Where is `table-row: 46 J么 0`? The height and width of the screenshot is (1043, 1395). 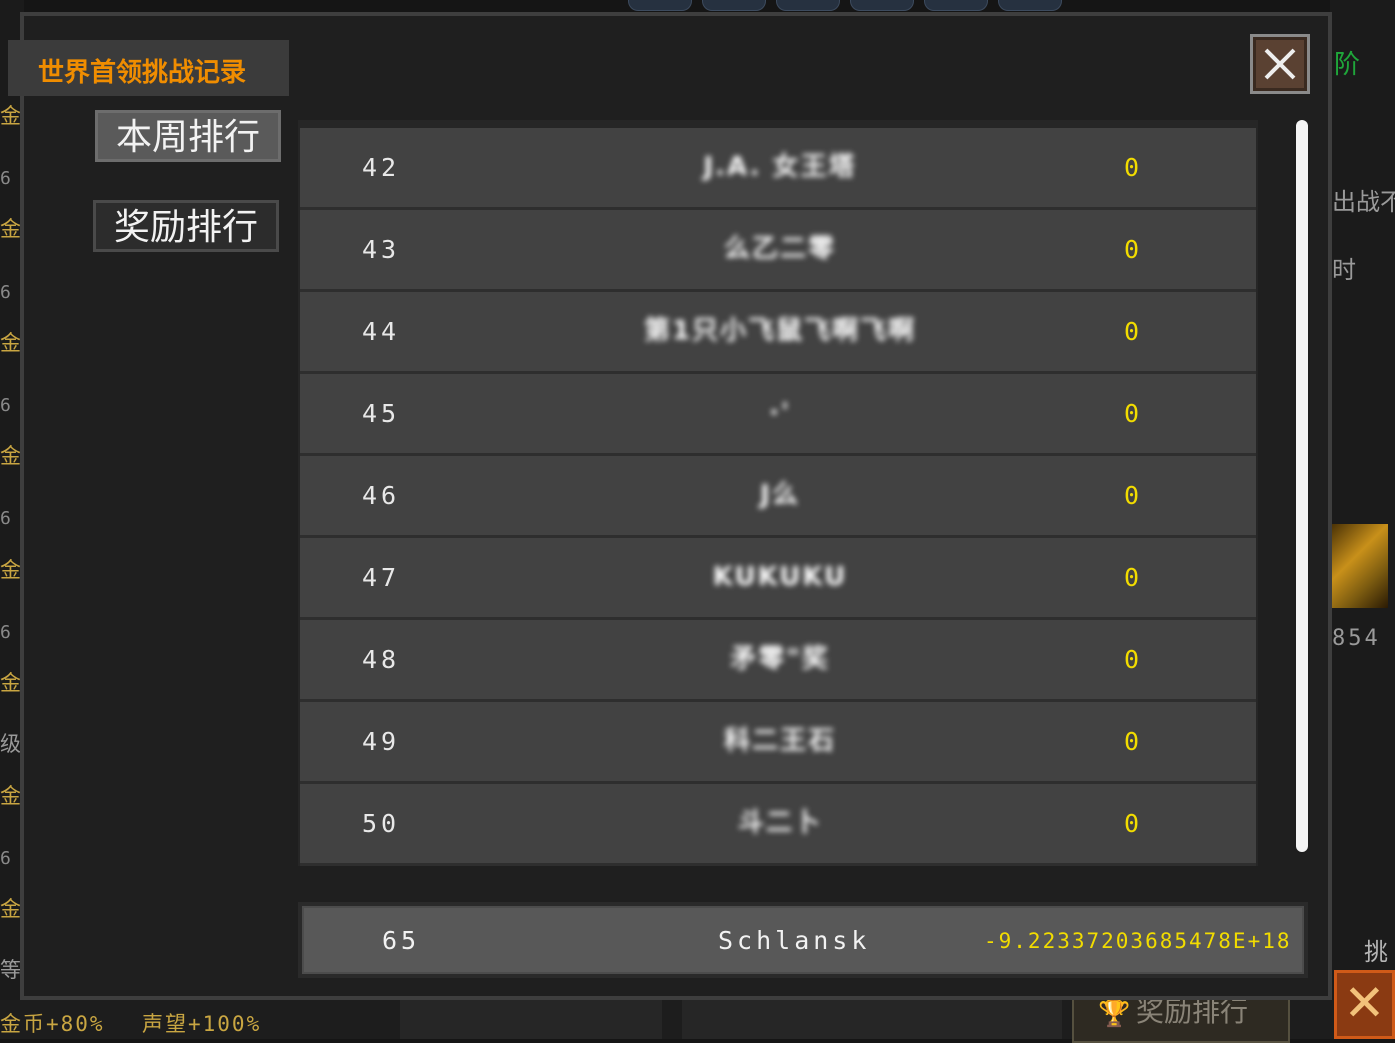 table-row: 46 J么 0 is located at coordinates (778, 497).